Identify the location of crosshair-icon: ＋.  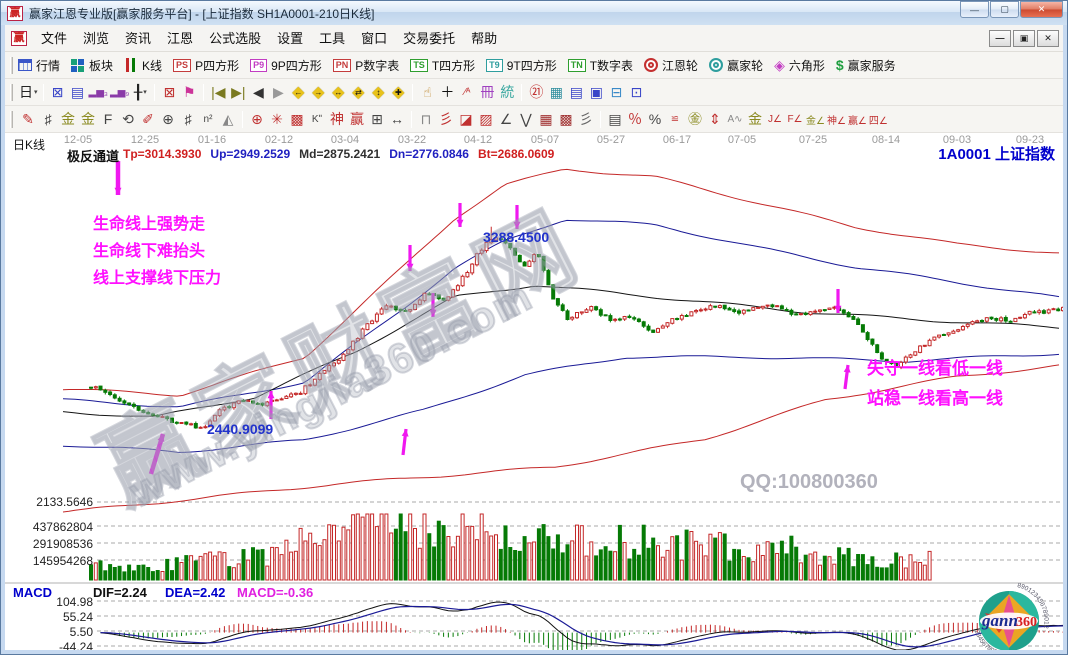
(447, 92).